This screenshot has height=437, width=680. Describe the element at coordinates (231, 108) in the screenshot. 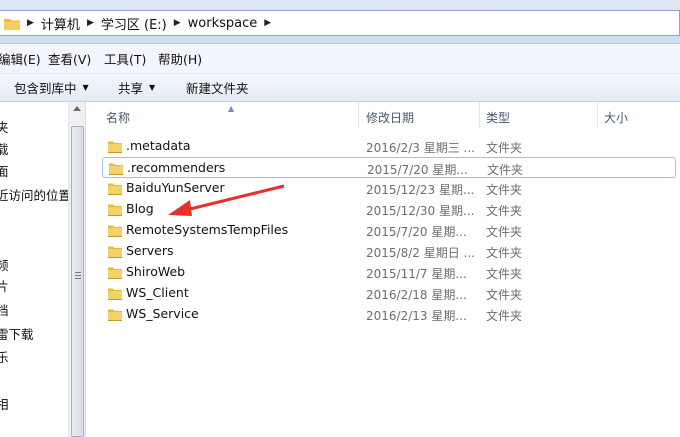

I see `sort-ascending-icon: ▲` at that location.